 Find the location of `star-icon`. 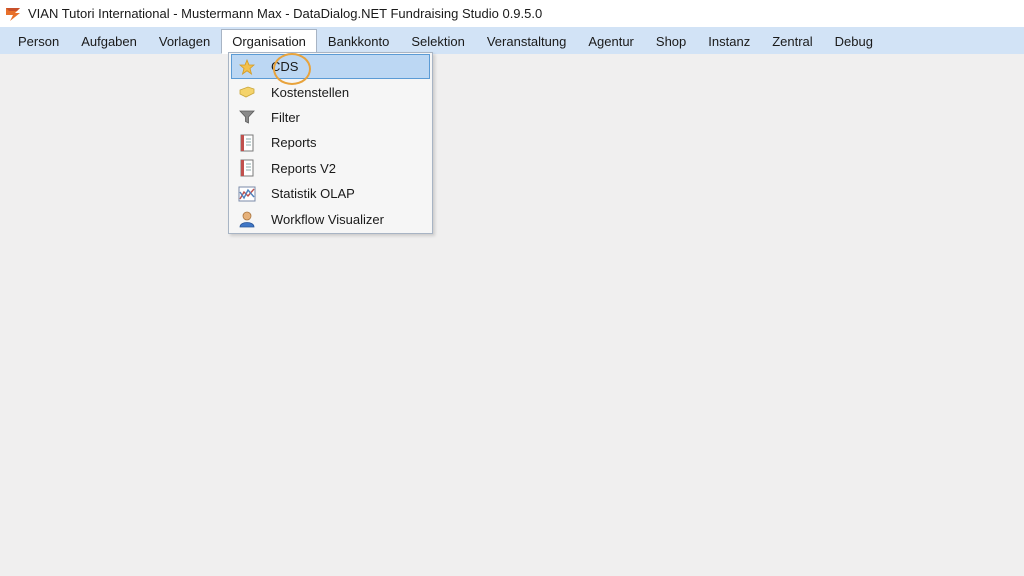

star-icon is located at coordinates (247, 67).